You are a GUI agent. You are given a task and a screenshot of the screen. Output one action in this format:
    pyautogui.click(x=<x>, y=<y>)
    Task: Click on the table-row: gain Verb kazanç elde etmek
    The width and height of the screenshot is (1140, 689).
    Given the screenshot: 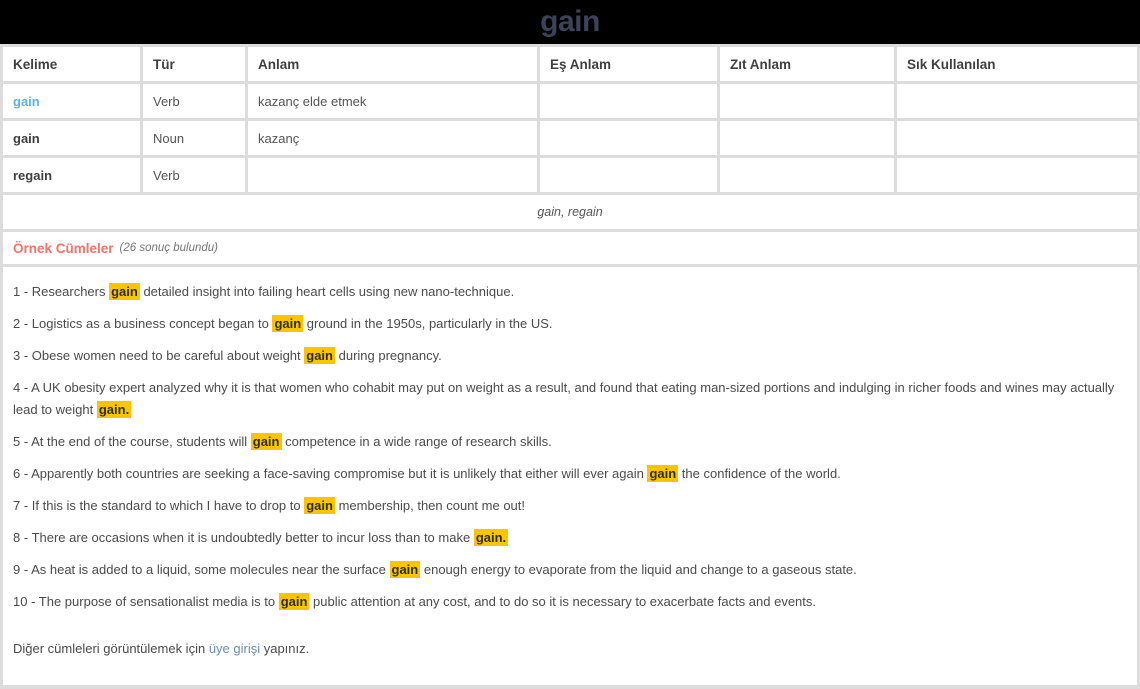 What is the action you would take?
    pyautogui.click(x=570, y=99)
    